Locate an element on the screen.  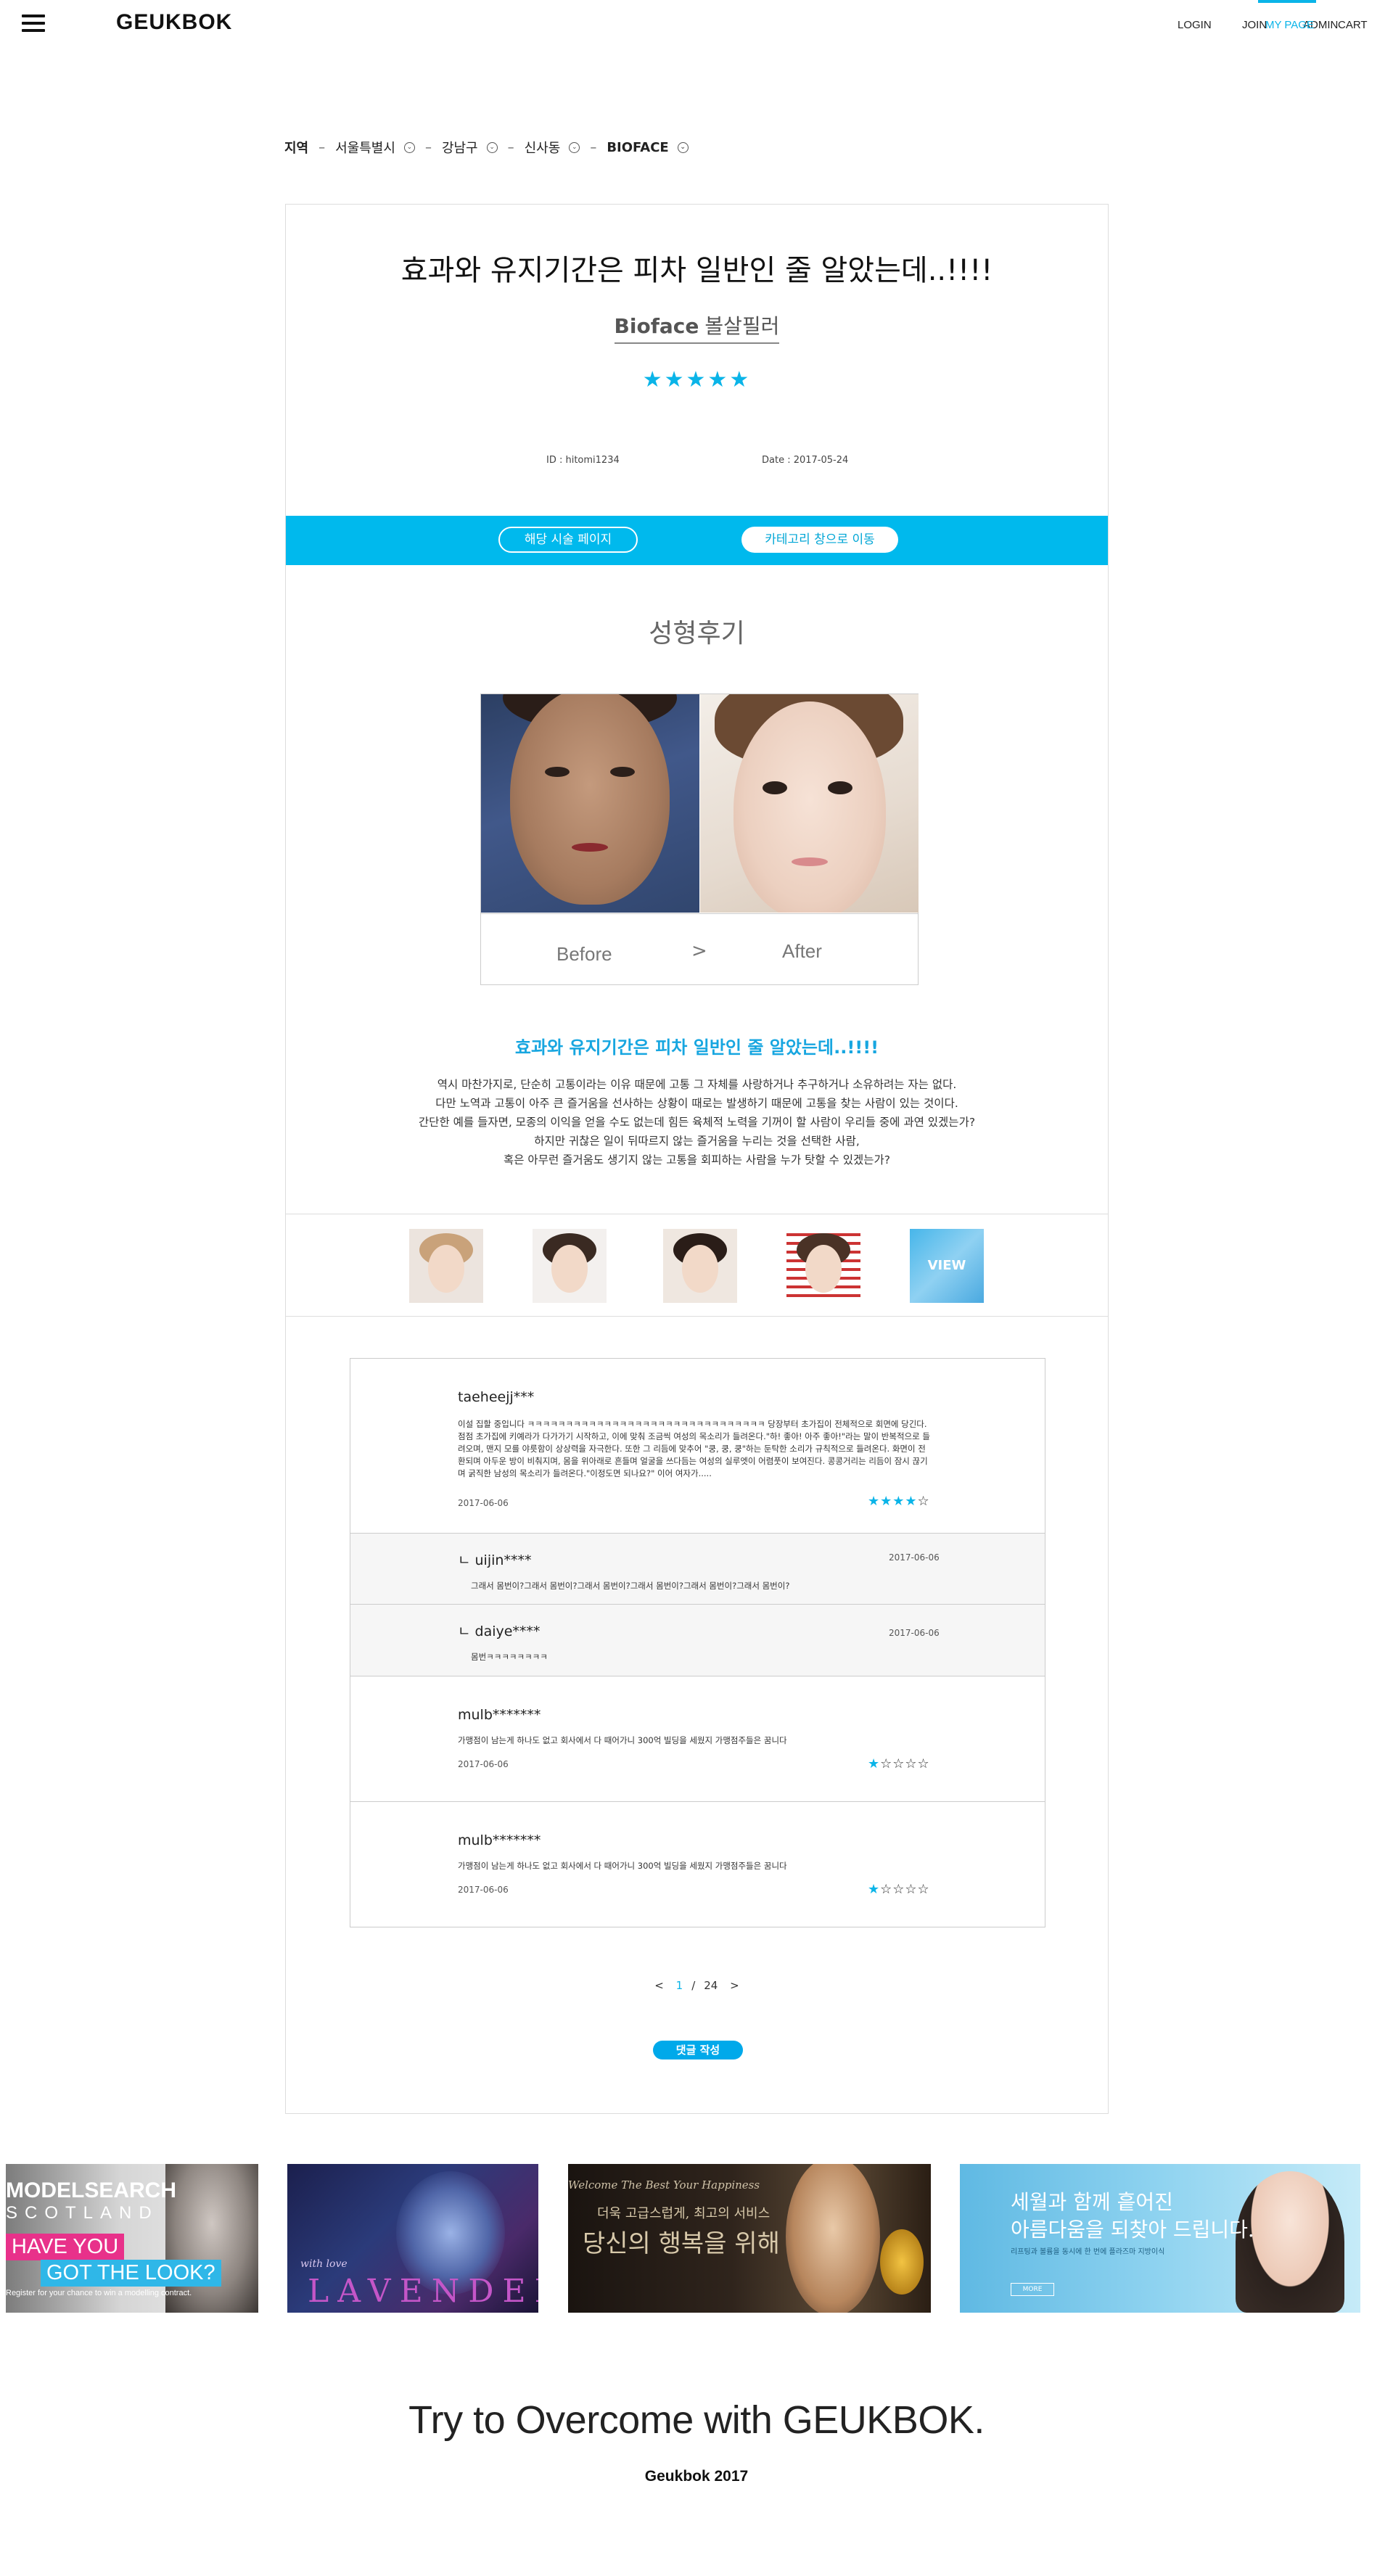
breadcrumb-item-clinic: BIOFACE ⌄ is located at coordinates (648, 147).